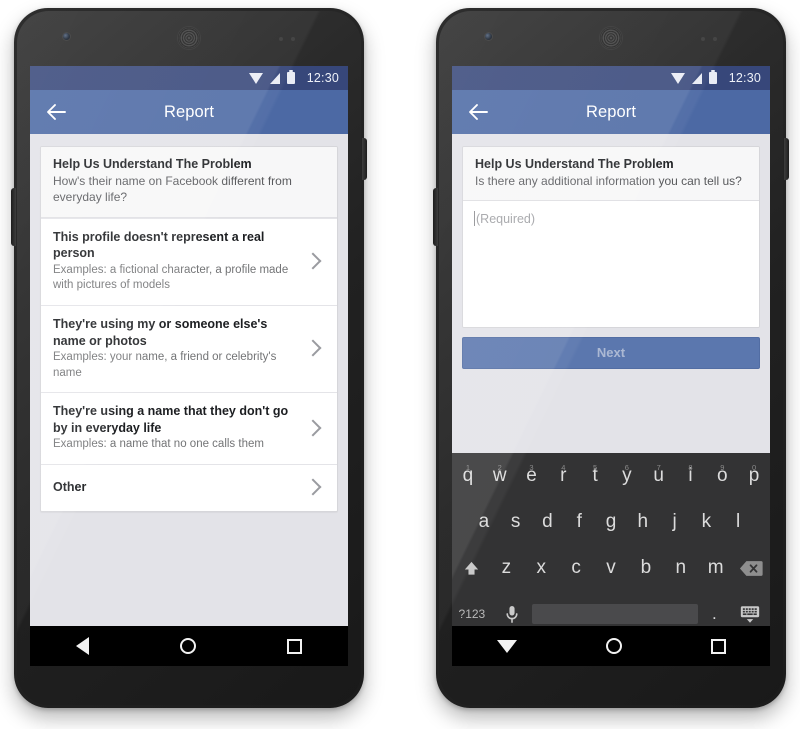 The image size is (800, 729). What do you see at coordinates (506, 218) in the screenshot?
I see `details-placeholder: (Required)` at bounding box center [506, 218].